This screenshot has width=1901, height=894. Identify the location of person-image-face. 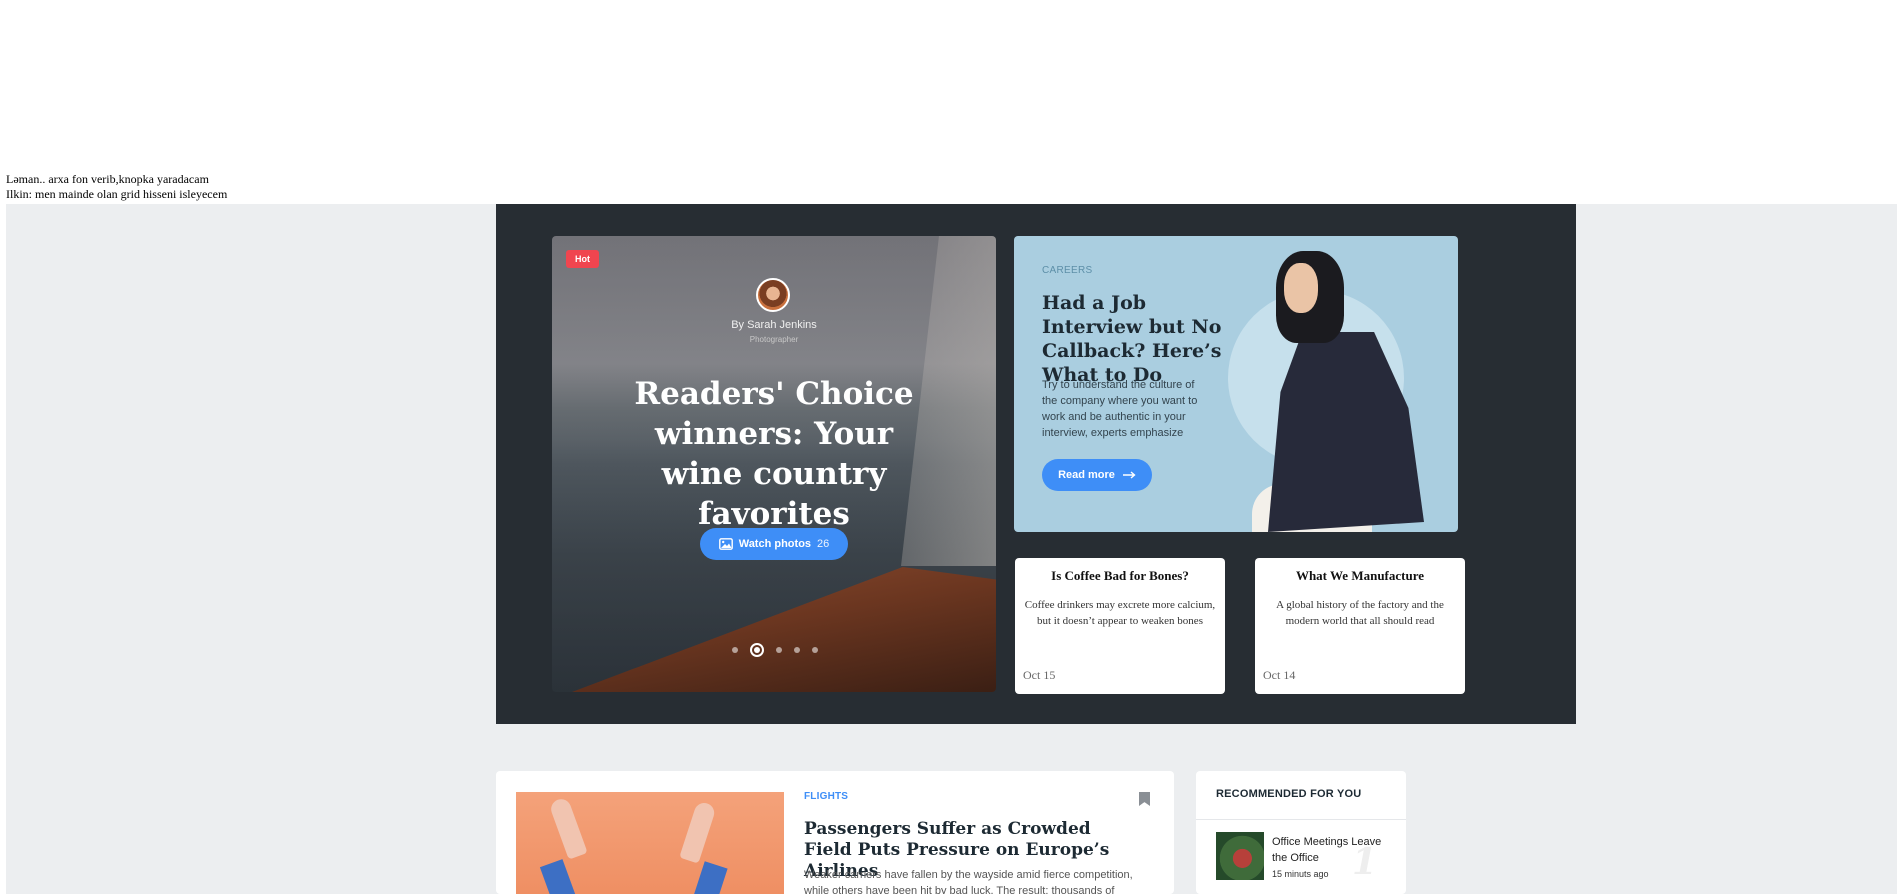
(1301, 288).